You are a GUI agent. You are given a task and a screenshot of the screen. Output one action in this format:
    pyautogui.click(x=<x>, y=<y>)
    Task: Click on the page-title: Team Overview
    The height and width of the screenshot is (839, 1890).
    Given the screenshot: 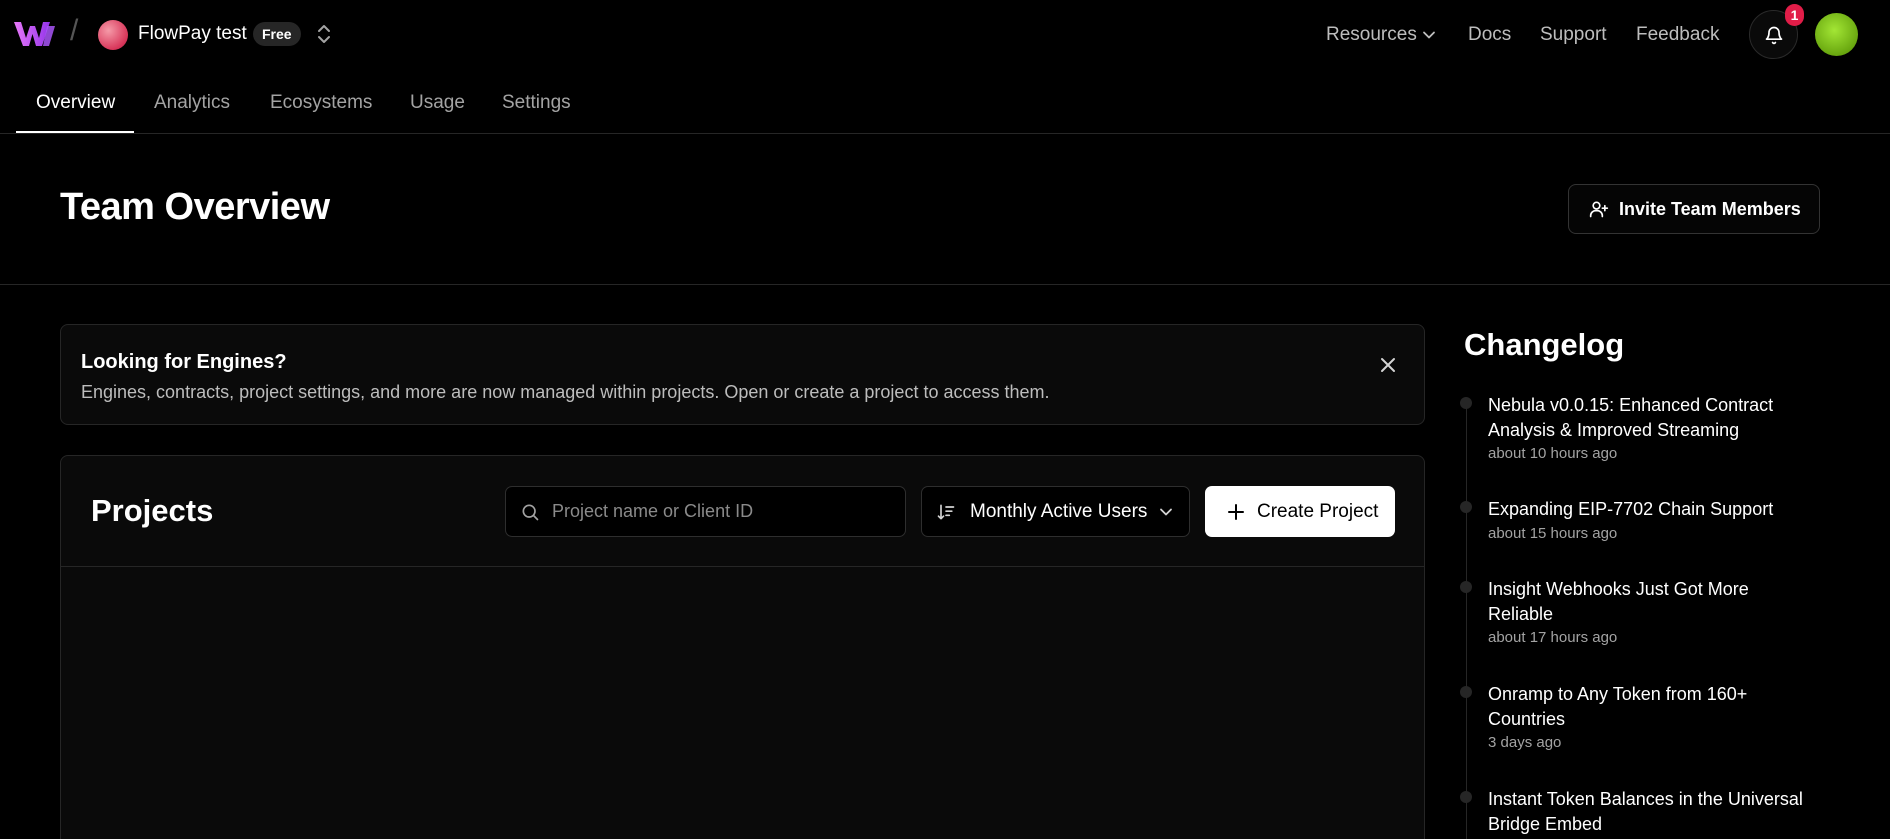 What is the action you would take?
    pyautogui.click(x=195, y=207)
    